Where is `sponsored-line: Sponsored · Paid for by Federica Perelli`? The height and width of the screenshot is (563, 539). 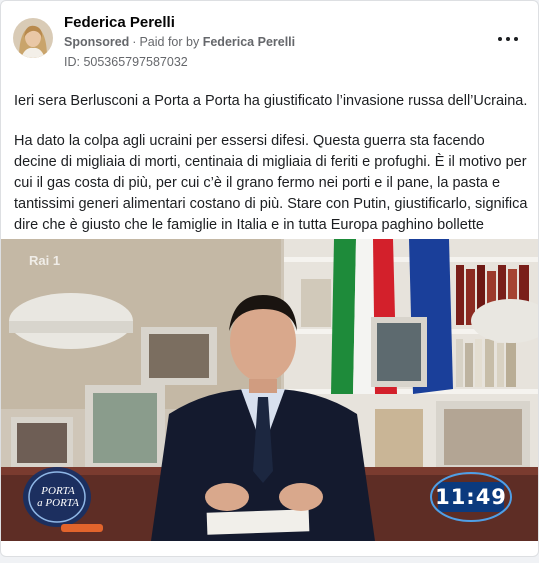
sponsored-line: Sponsored · Paid for by Federica Perelli is located at coordinates (179, 42).